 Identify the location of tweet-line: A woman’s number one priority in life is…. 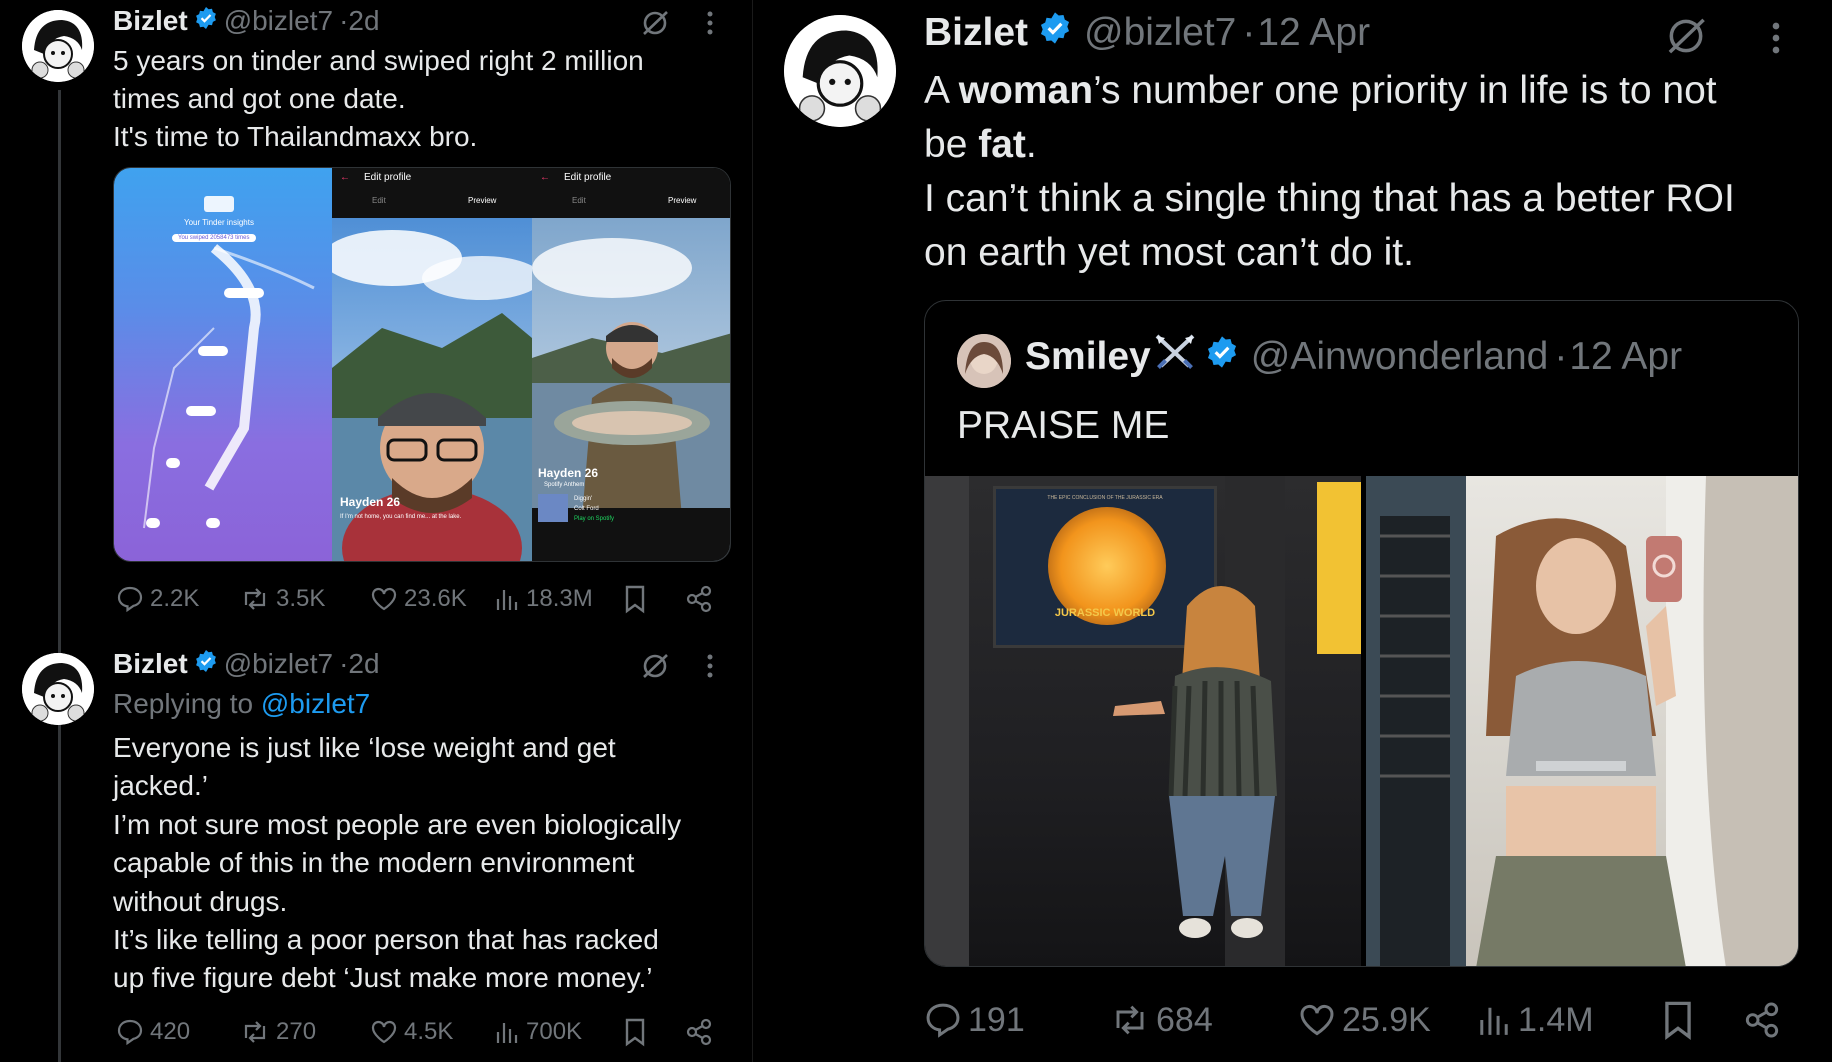
(1364, 91).